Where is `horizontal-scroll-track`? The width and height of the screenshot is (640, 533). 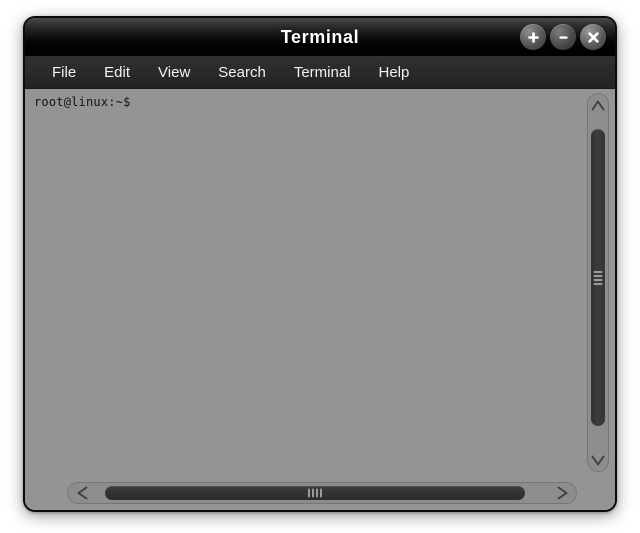
horizontal-scroll-track is located at coordinates (322, 493).